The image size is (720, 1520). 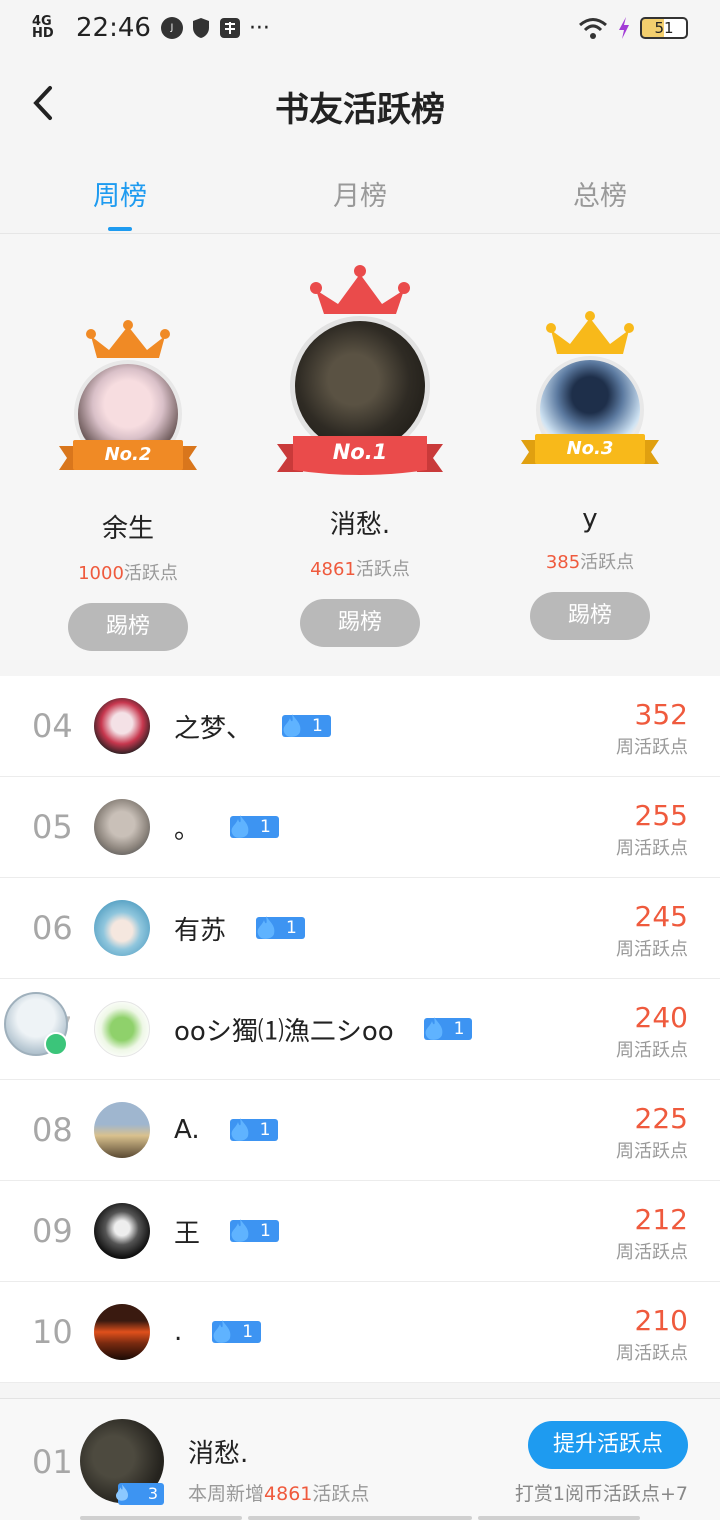 I want to click on tab-monthly: 月榜, so click(x=360, y=192).